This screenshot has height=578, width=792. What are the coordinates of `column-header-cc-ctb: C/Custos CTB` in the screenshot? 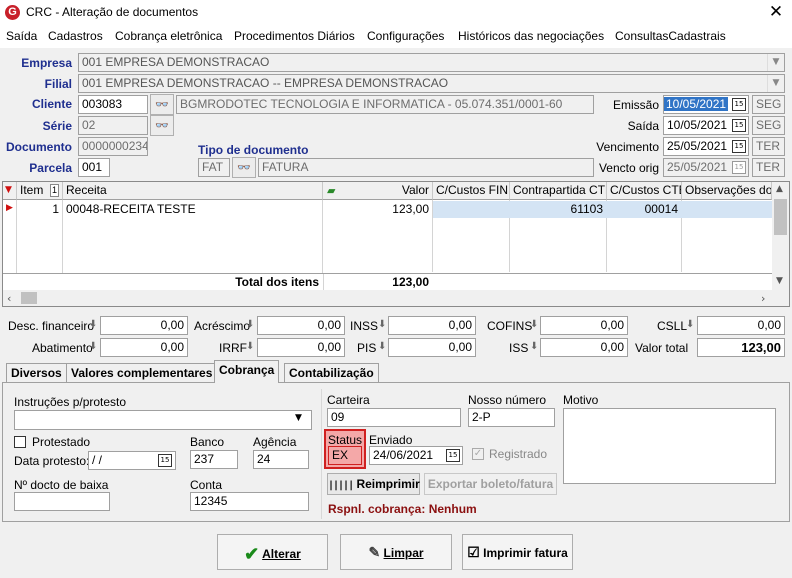 It's located at (644, 191).